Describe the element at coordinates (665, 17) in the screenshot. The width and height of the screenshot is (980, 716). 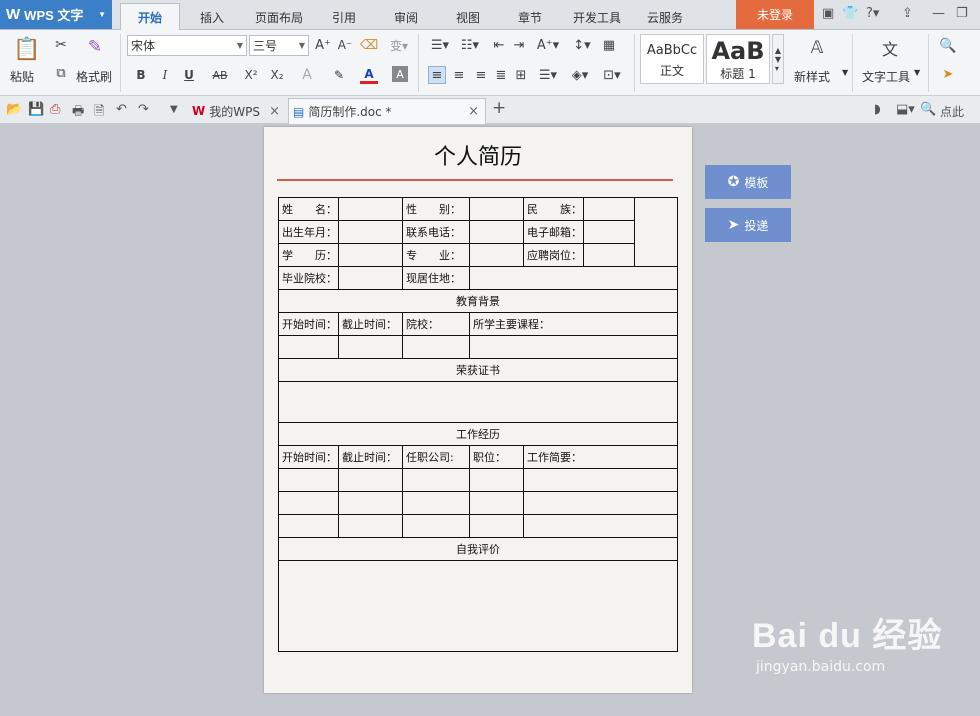
I see `tab-cloud: 云服务` at that location.